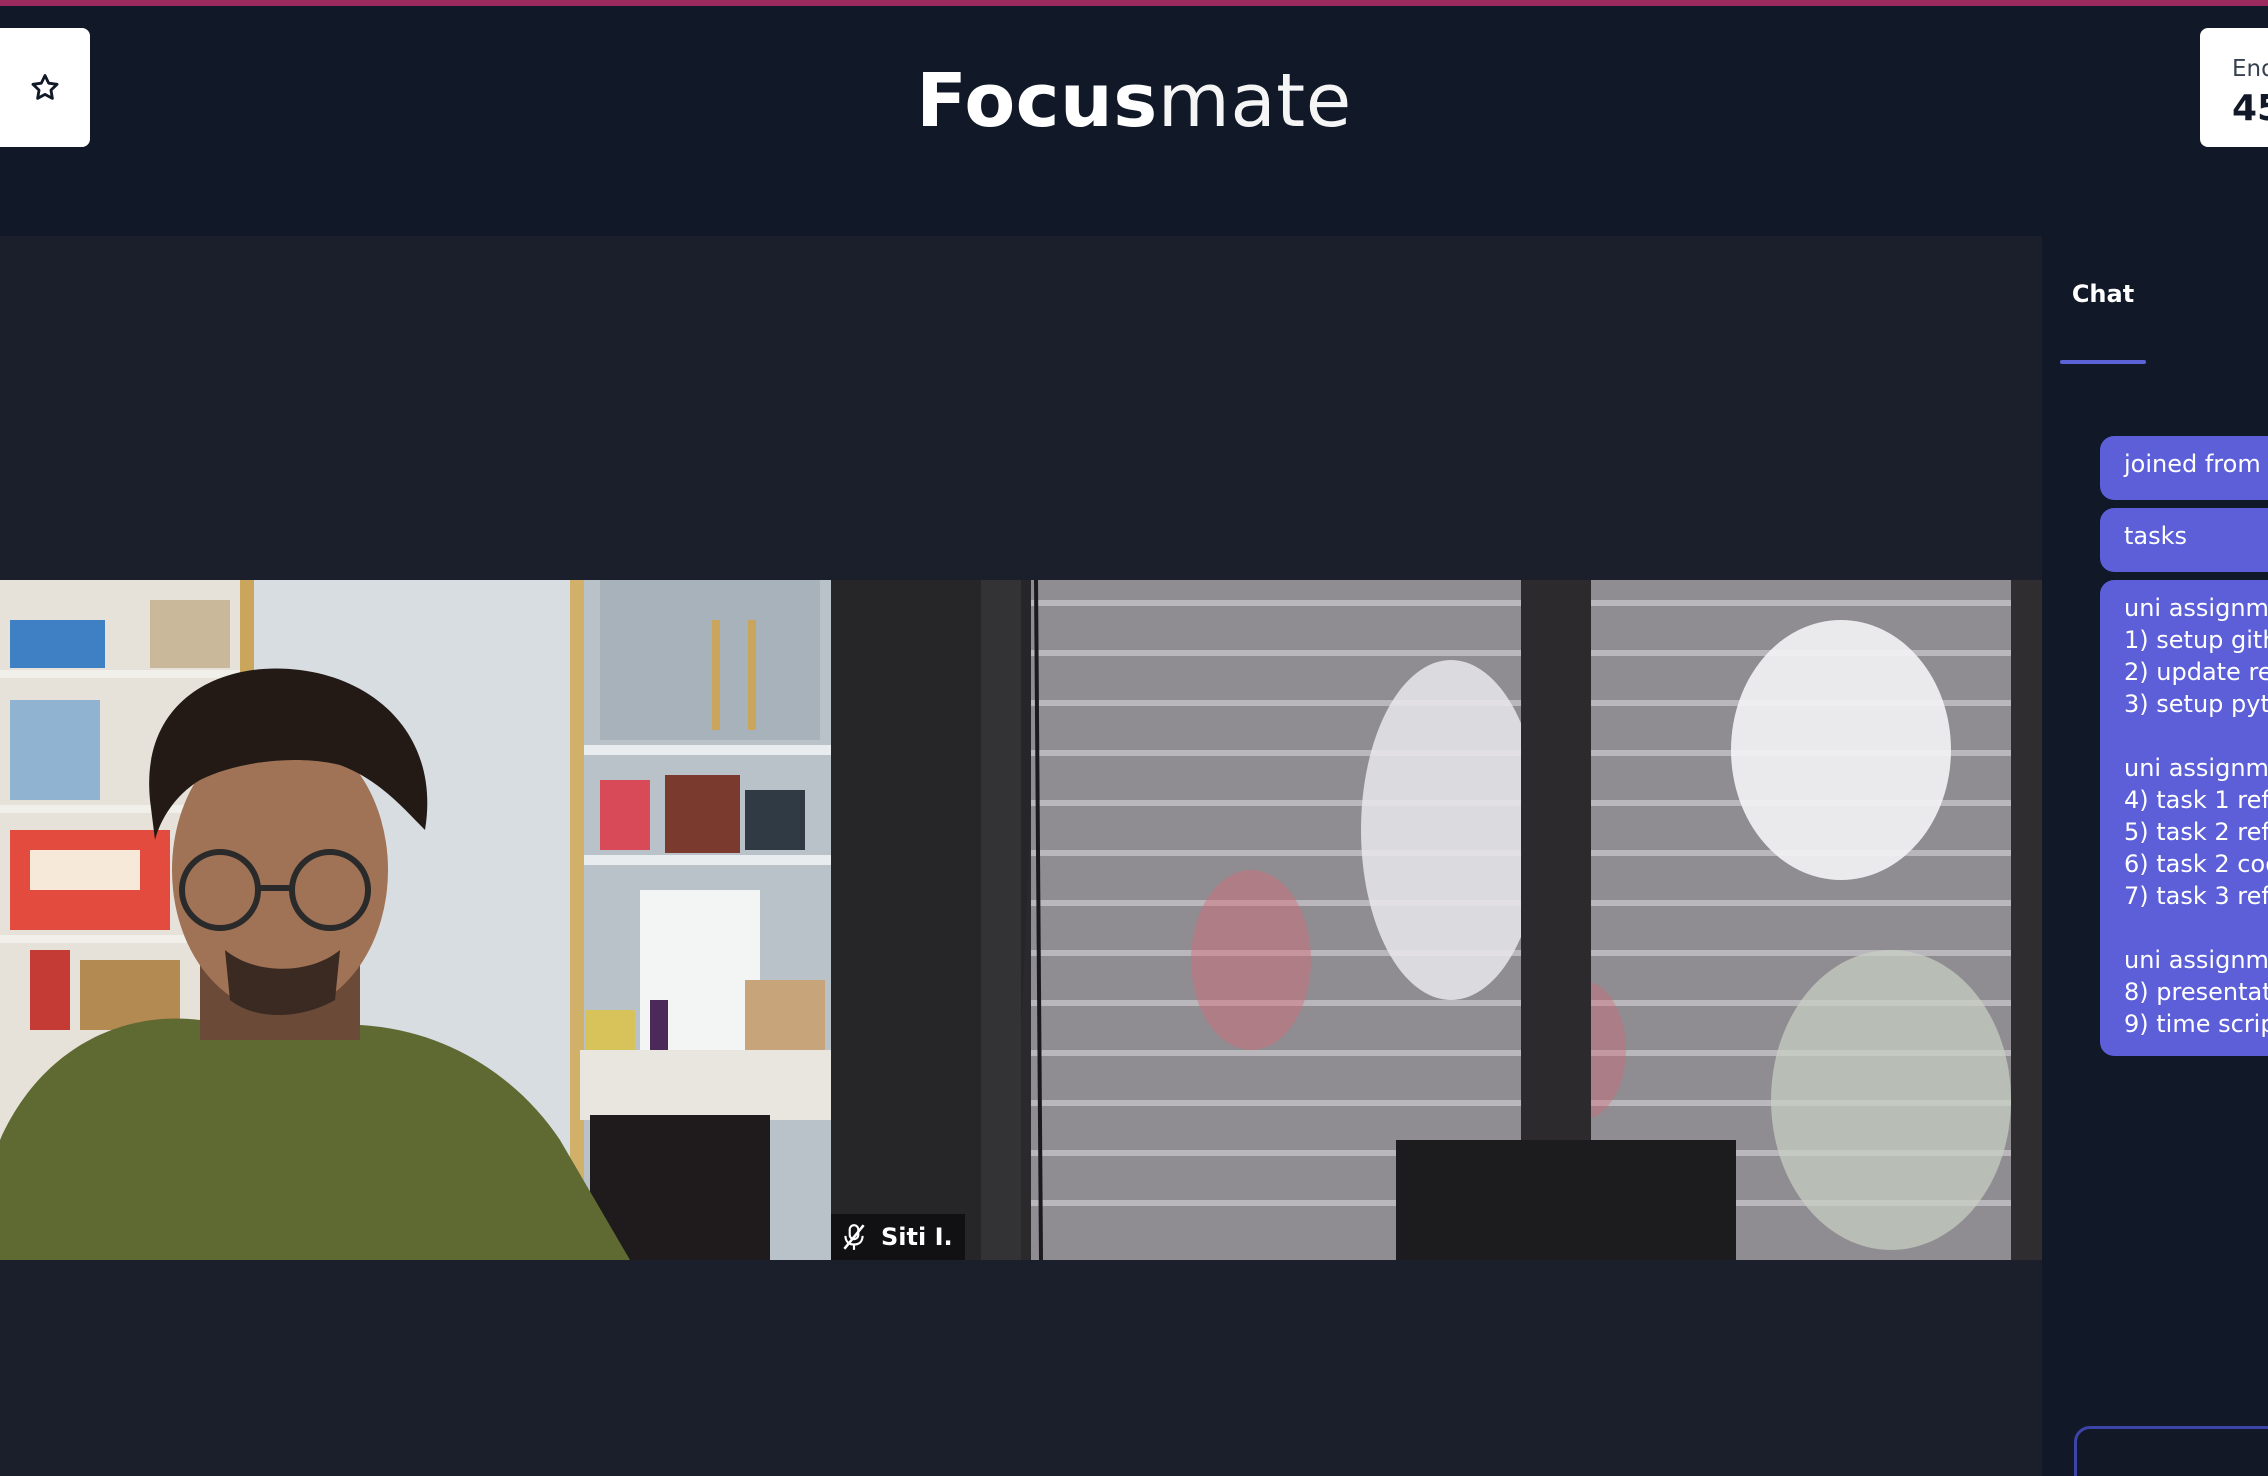  What do you see at coordinates (2103, 315) in the screenshot?
I see `tab-chat: Chat` at bounding box center [2103, 315].